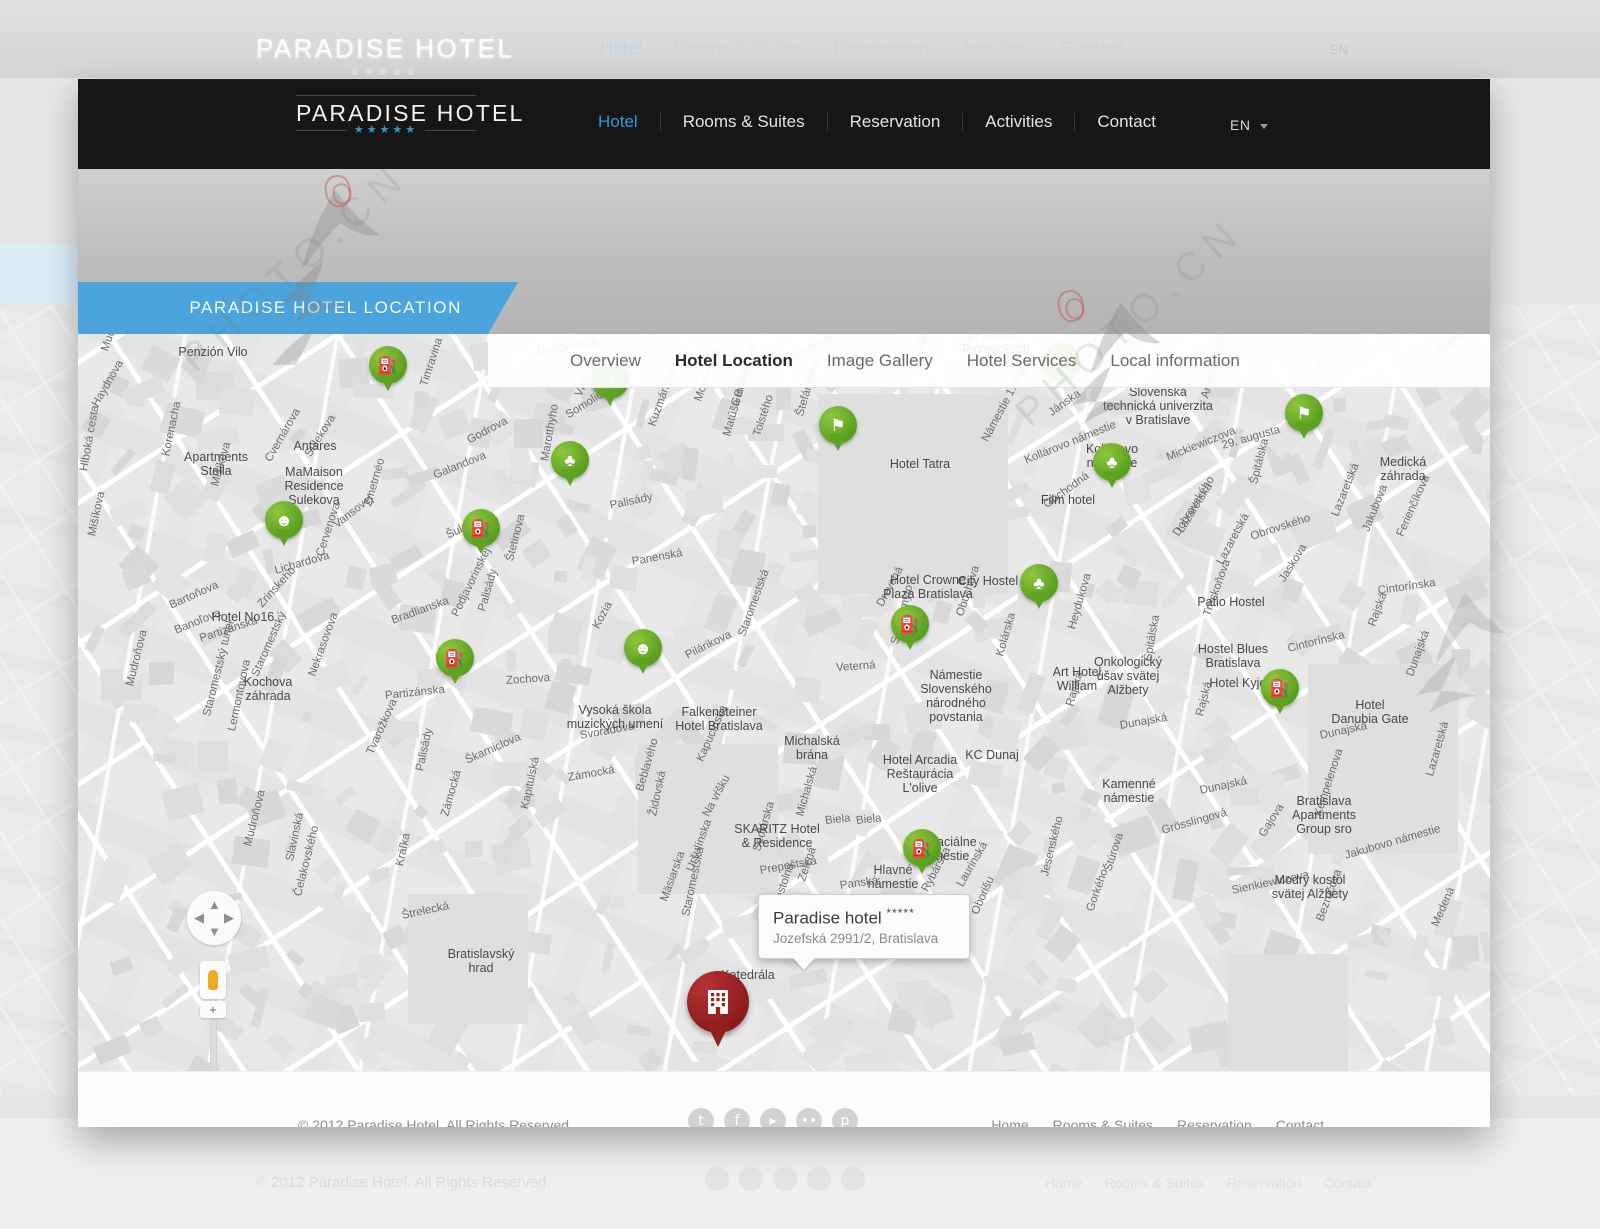 This screenshot has width=1600, height=1229. Describe the element at coordinates (1103, 1122) in the screenshot. I see `footer-link-rooms-suites: Rooms & Suites` at that location.